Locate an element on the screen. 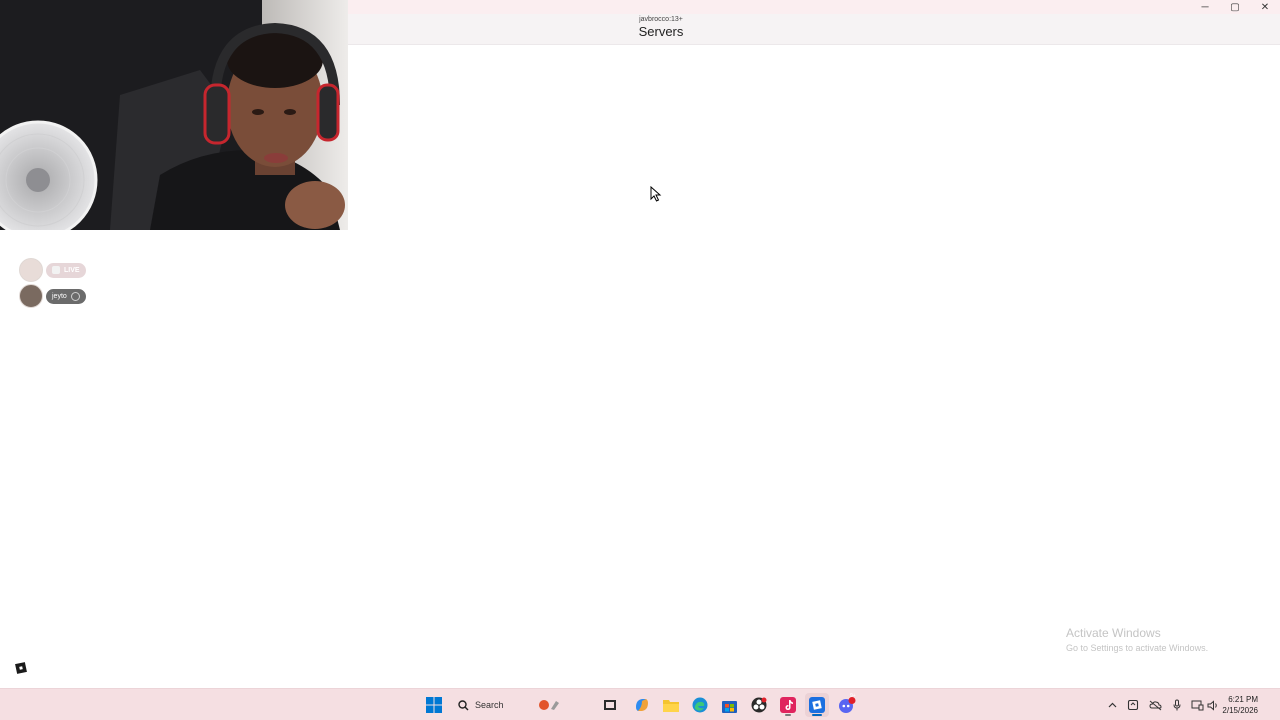 This screenshot has width=1280, height=720. windows-start-icon is located at coordinates (434, 705).